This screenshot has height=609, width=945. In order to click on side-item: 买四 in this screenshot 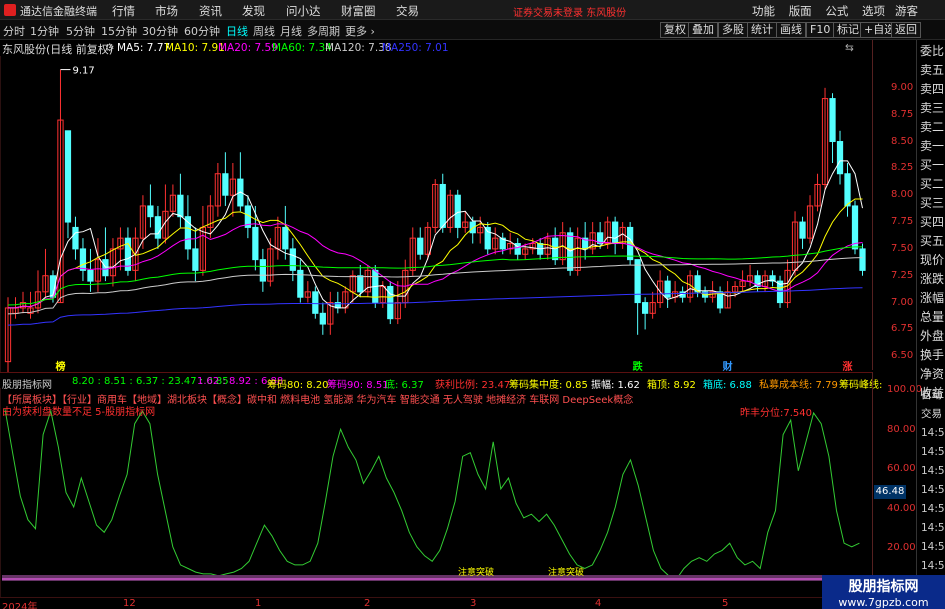, I will do `click(932, 222)`.